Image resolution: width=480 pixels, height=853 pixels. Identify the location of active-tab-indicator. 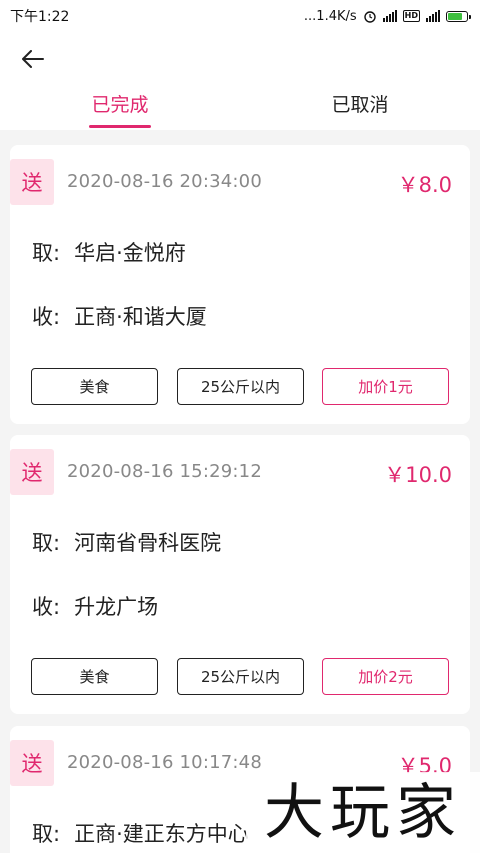
(120, 126).